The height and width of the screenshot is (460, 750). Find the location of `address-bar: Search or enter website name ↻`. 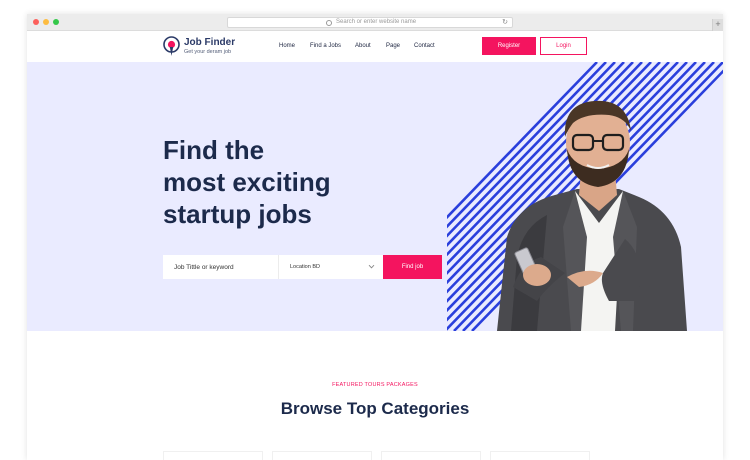

address-bar: Search or enter website name ↻ is located at coordinates (370, 22).